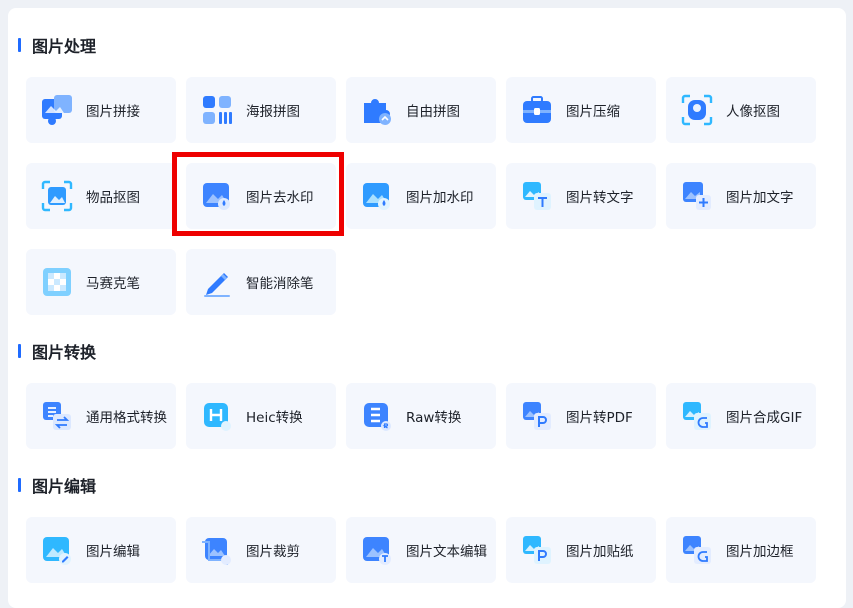 This screenshot has width=853, height=608. What do you see at coordinates (274, 418) in the screenshot?
I see `tool-label: Heic转换` at bounding box center [274, 418].